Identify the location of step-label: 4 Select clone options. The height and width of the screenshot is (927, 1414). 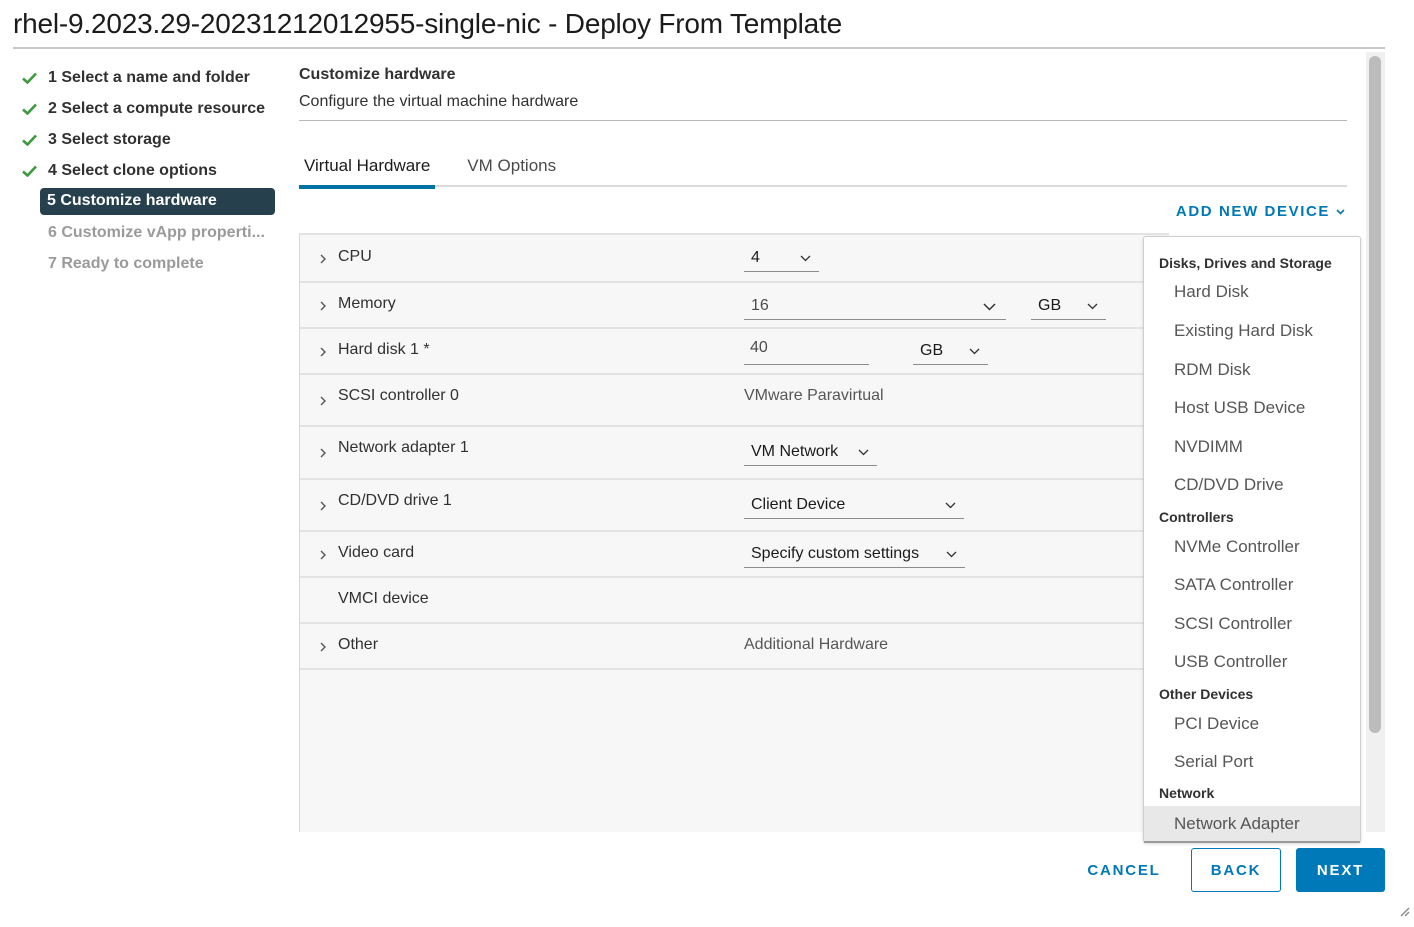
(132, 170).